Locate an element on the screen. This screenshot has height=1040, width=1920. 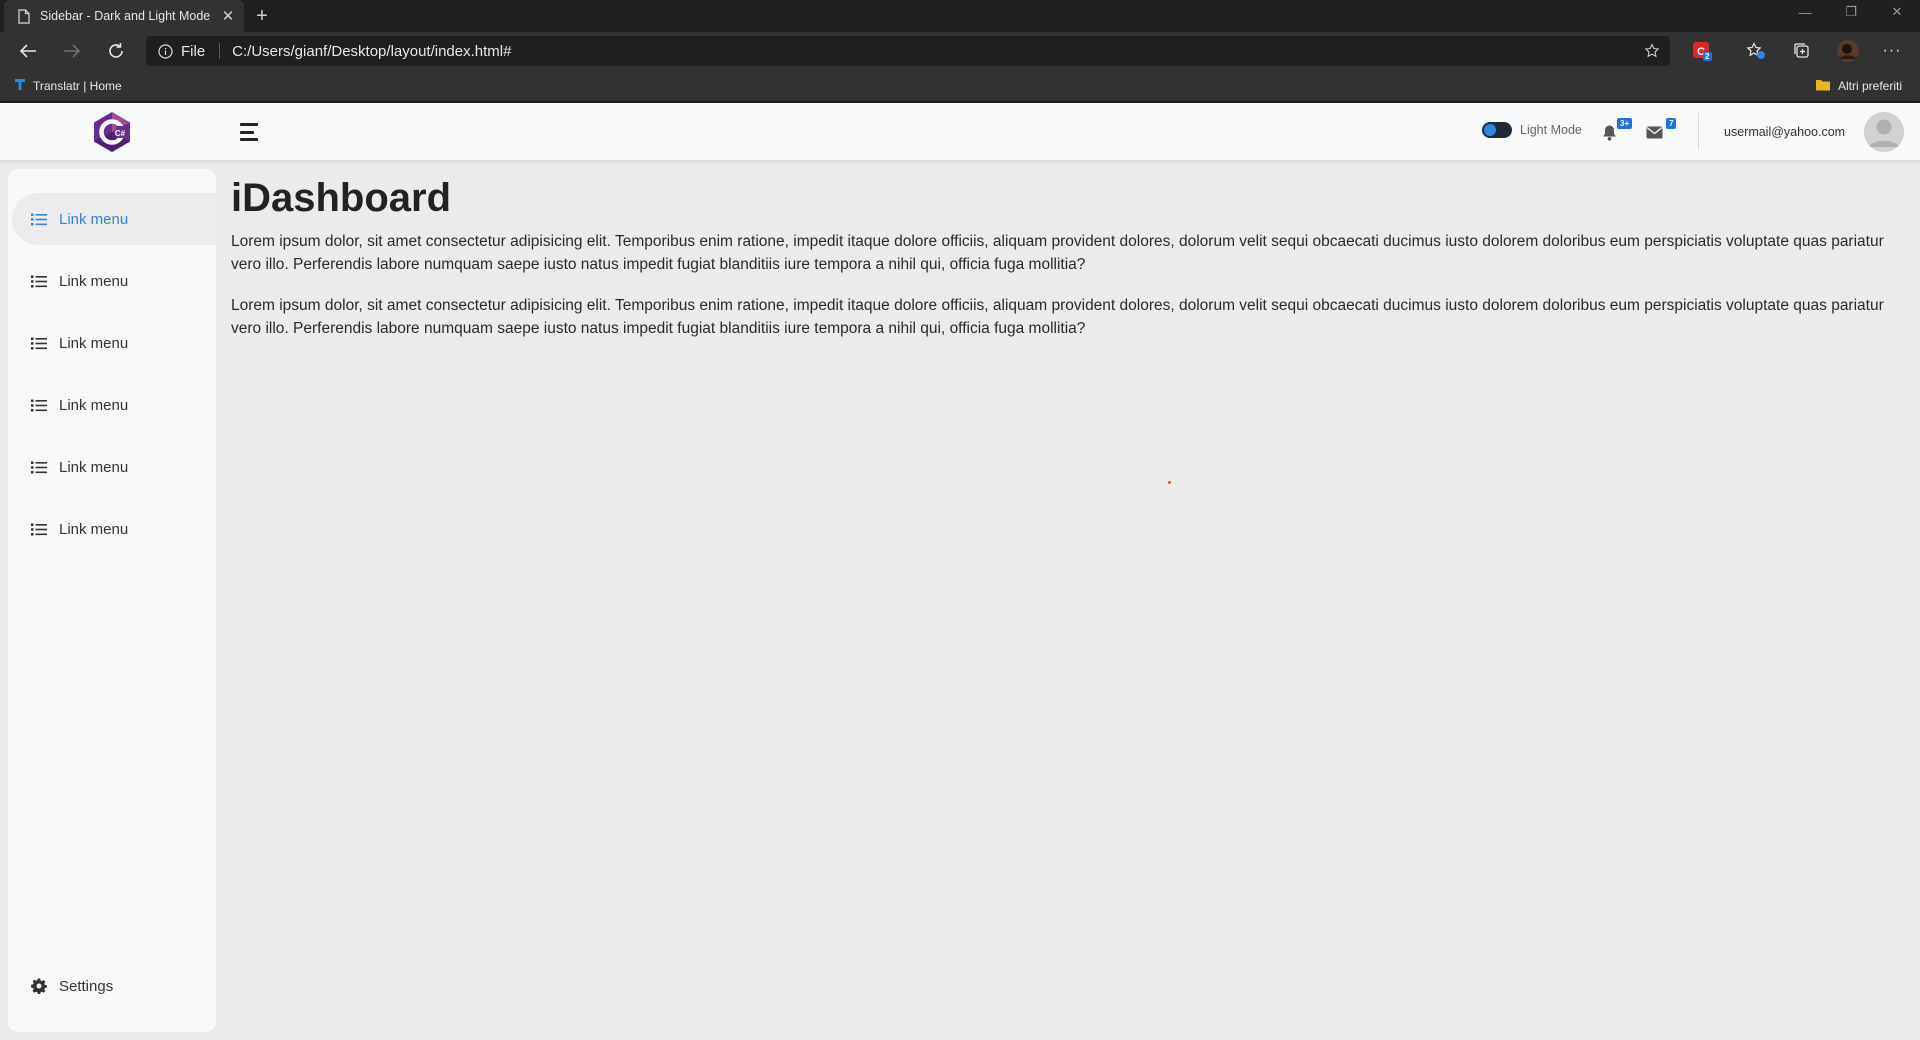
page-title: iDashboard is located at coordinates (341, 198).